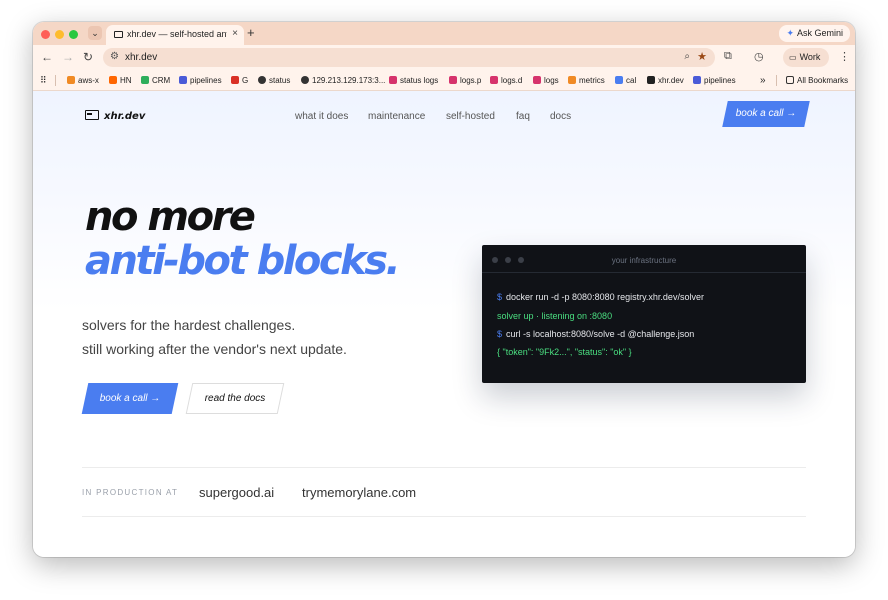  Describe the element at coordinates (564, 352) in the screenshot. I see `terminal-output-2: { "token": "9Fk2...", "status": "ok" }` at that location.